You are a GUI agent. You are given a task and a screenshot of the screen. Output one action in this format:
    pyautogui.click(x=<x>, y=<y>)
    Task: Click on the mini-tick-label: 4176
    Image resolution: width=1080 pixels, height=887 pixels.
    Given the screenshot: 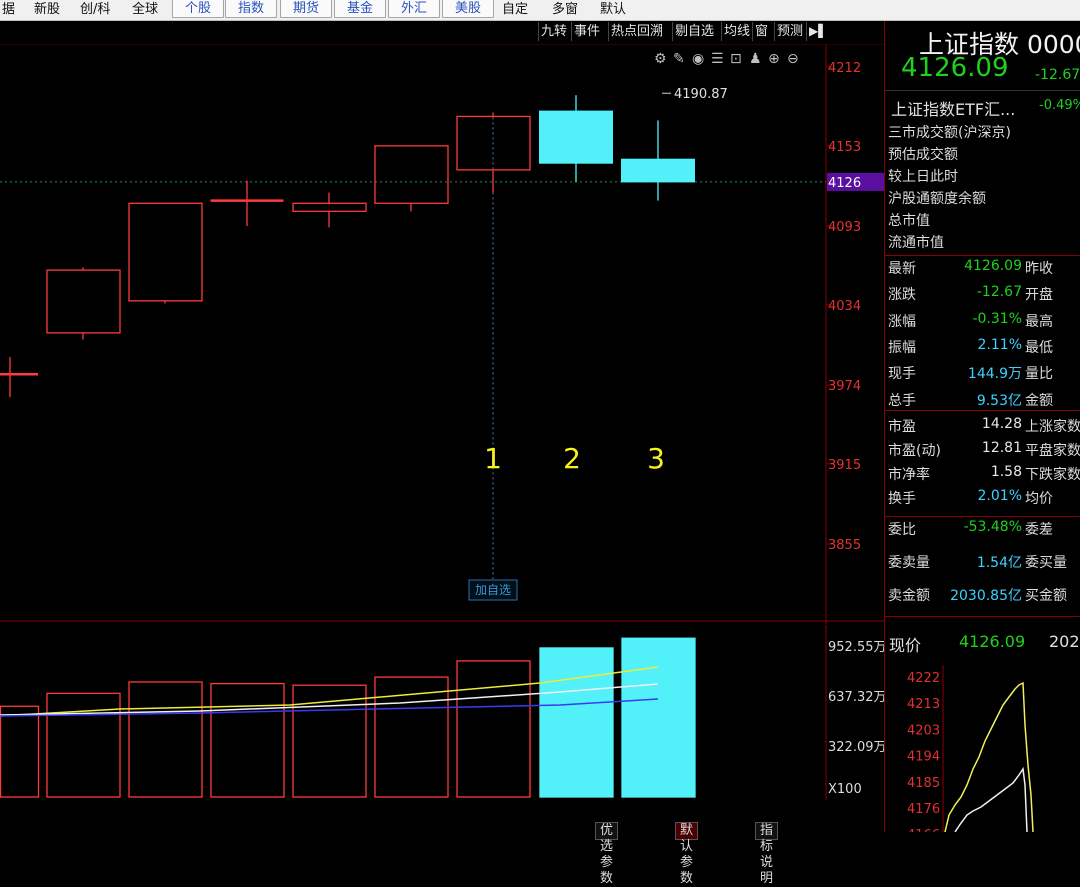 What is the action you would take?
    pyautogui.click(x=923, y=809)
    